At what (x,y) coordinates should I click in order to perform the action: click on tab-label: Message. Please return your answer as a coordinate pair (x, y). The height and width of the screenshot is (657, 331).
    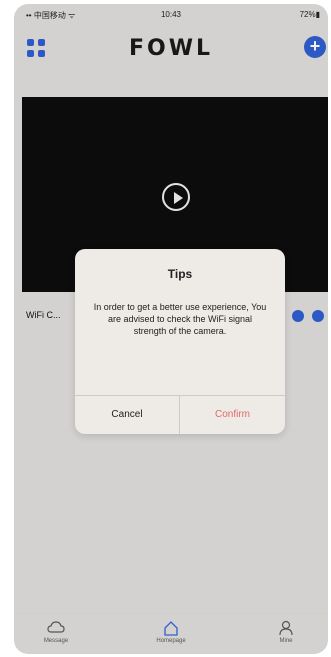
    Looking at the image, I should click on (56, 641).